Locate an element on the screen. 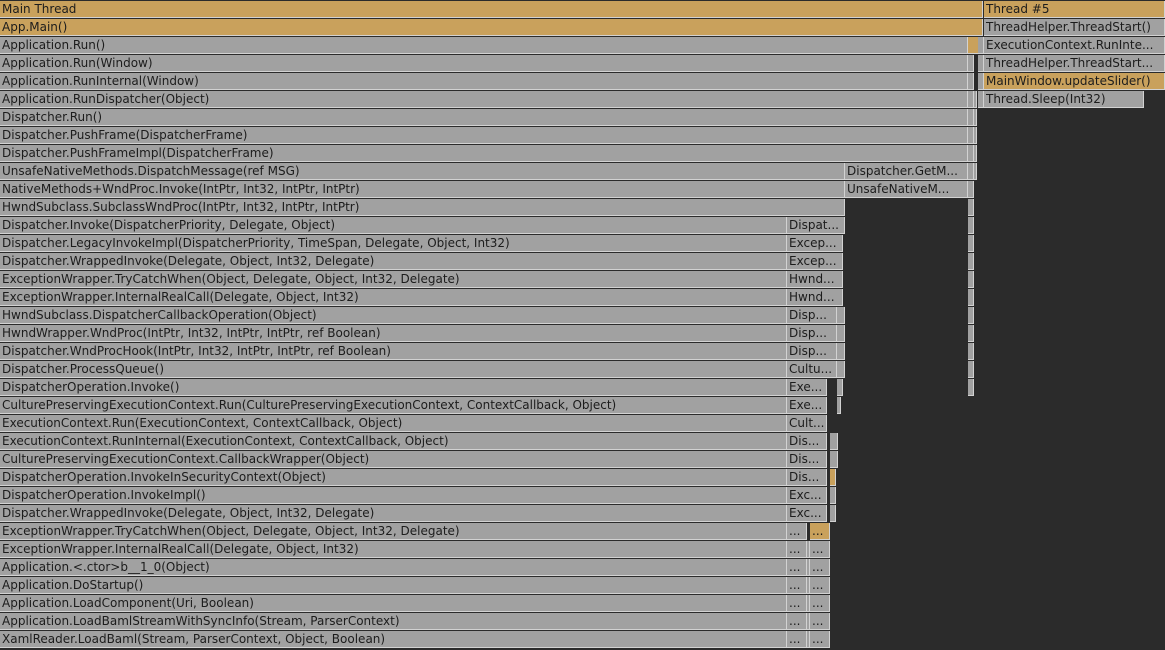 The height and width of the screenshot is (650, 1165). thread5-stack-frame: MainWindow.updateSlider() is located at coordinates (1074, 81).